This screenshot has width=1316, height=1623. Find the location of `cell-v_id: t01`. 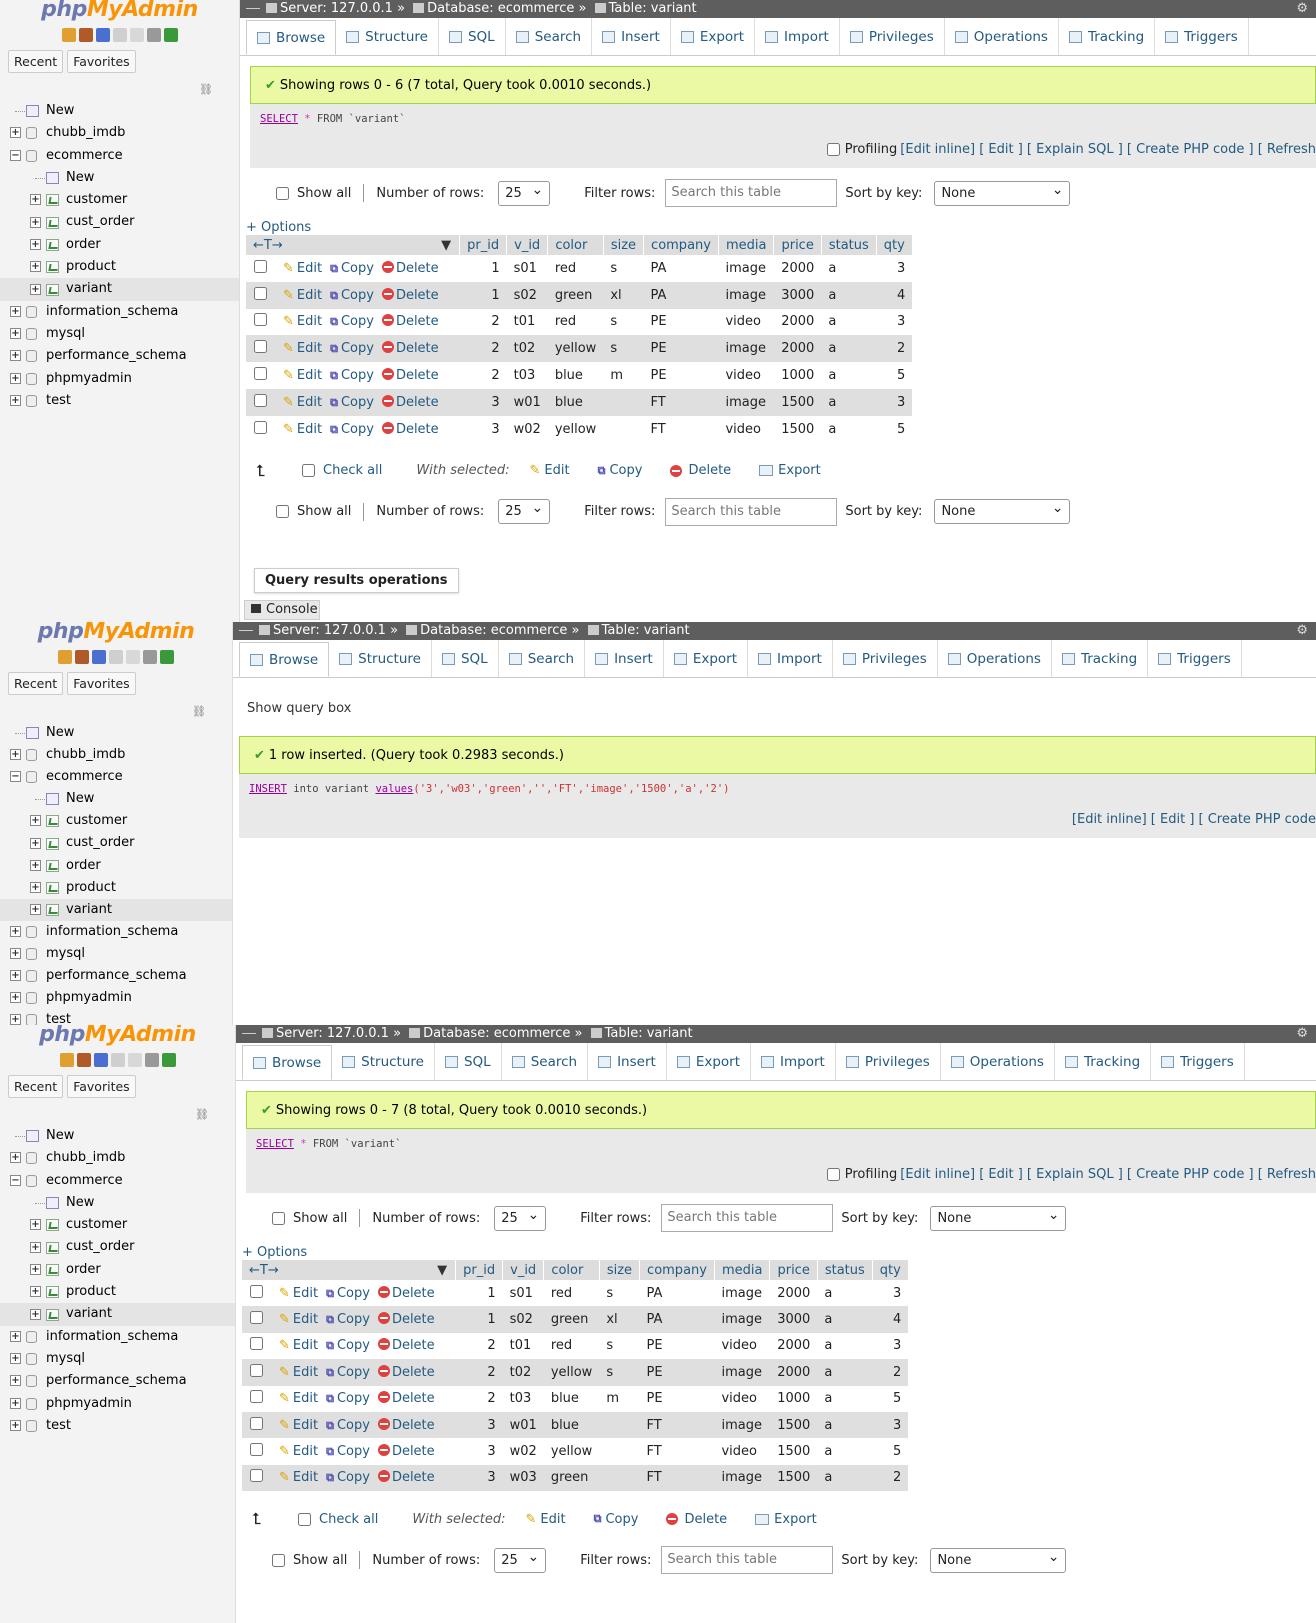

cell-v_id: t01 is located at coordinates (527, 322).